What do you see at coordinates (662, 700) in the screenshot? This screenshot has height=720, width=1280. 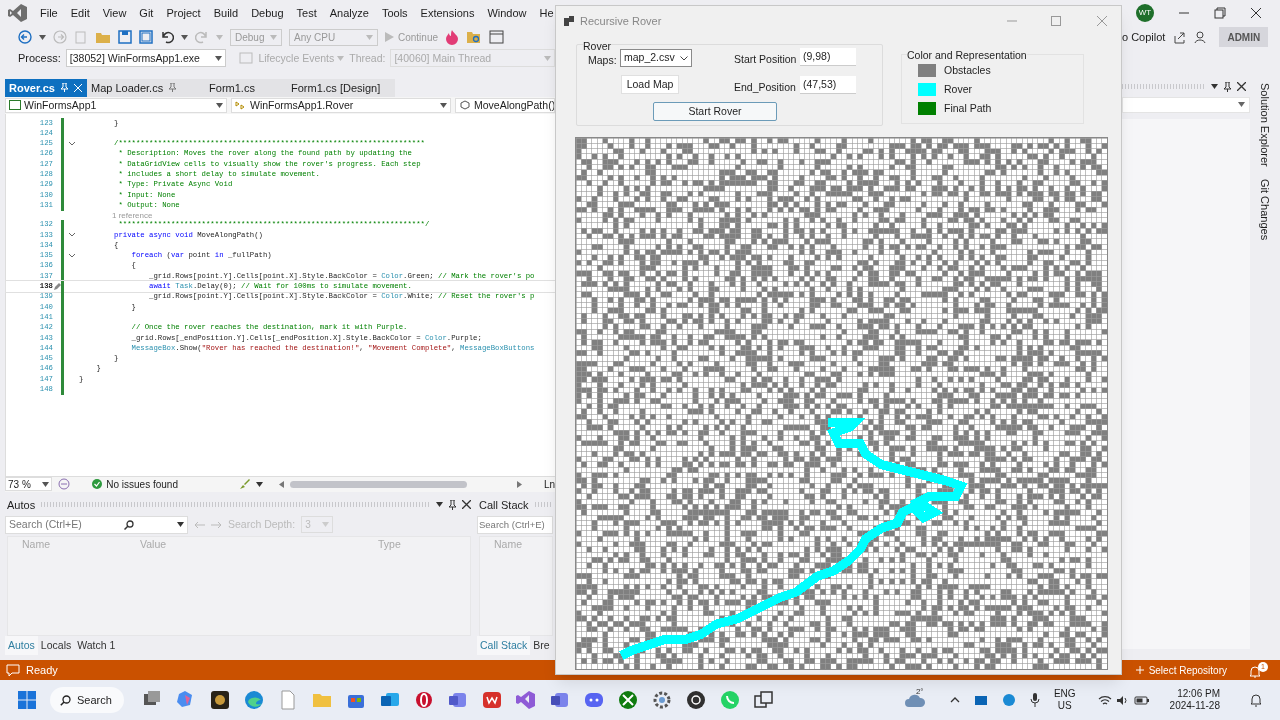 I see `gear-icon` at bounding box center [662, 700].